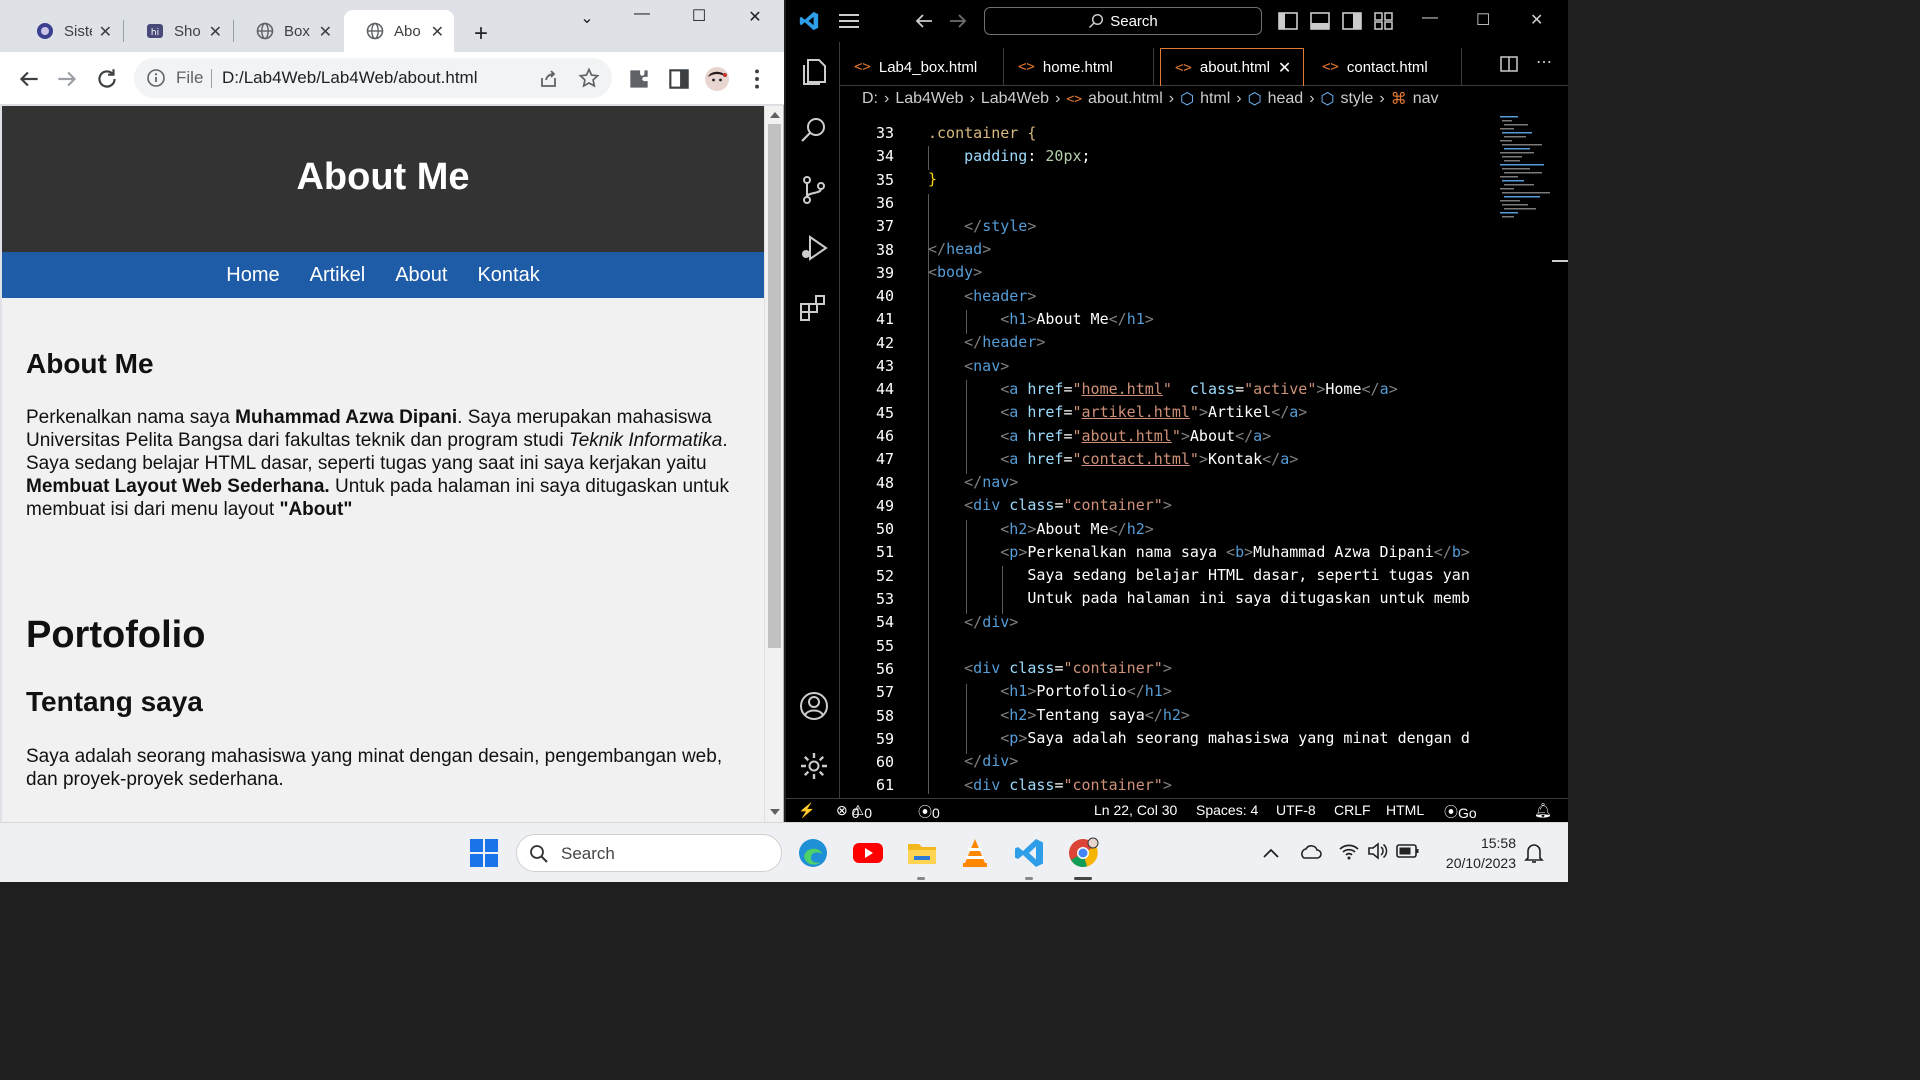 The image size is (1920, 1080). Describe the element at coordinates (1288, 21) in the screenshot. I see `toggle-primary-sidebar-icon` at that location.